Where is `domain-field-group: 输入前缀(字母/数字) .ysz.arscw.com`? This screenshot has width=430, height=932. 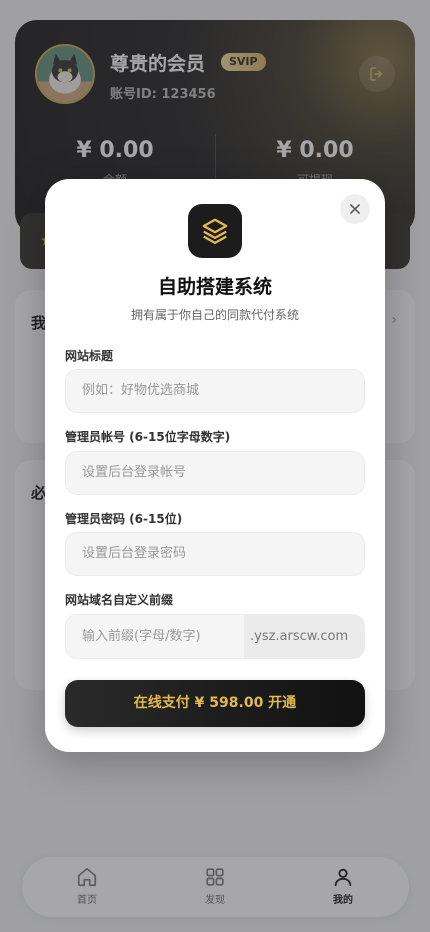 domain-field-group: 输入前缀(字母/数字) .ysz.arscw.com is located at coordinates (215, 636).